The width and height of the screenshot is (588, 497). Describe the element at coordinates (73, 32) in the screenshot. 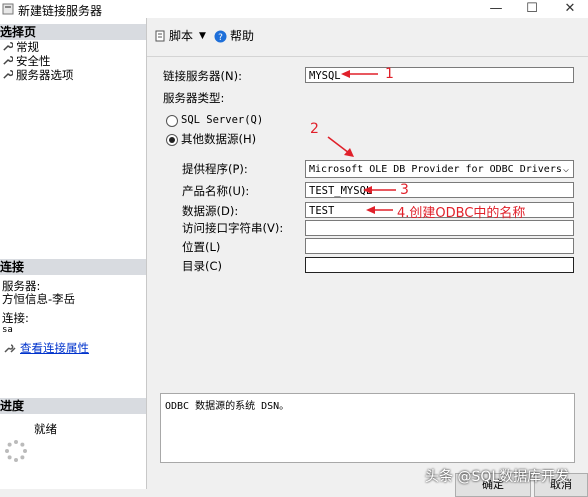

I see `select-page-header: 选择页` at that location.